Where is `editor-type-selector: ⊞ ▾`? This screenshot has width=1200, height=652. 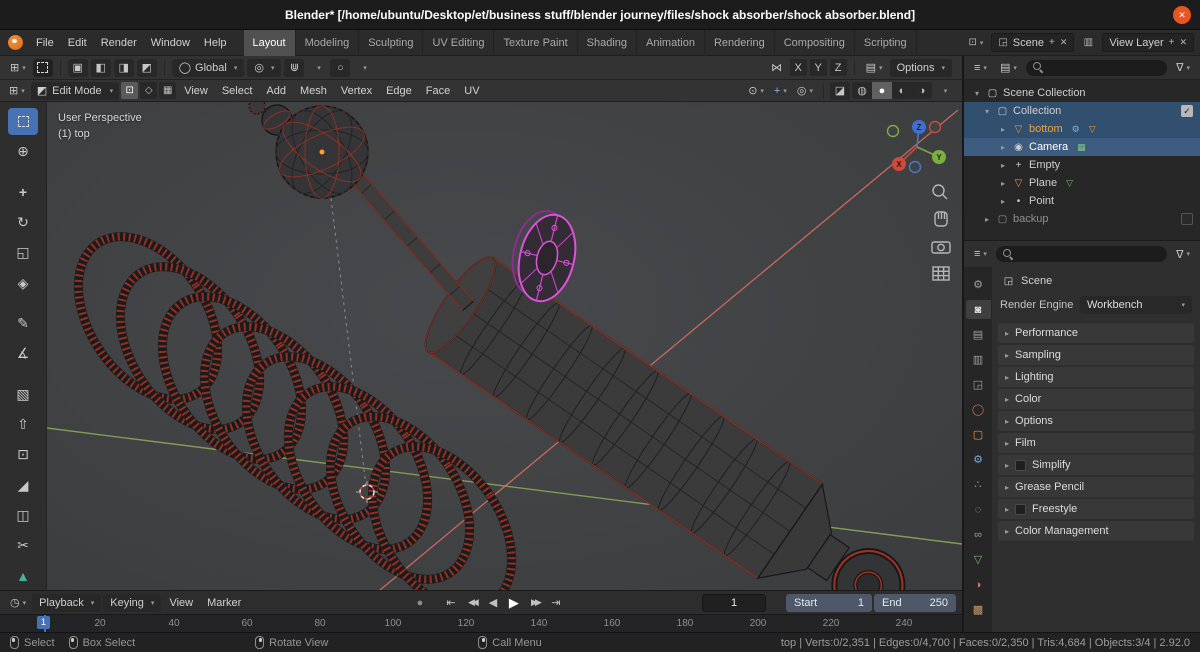 editor-type-selector: ⊞ ▾ is located at coordinates (18, 68).